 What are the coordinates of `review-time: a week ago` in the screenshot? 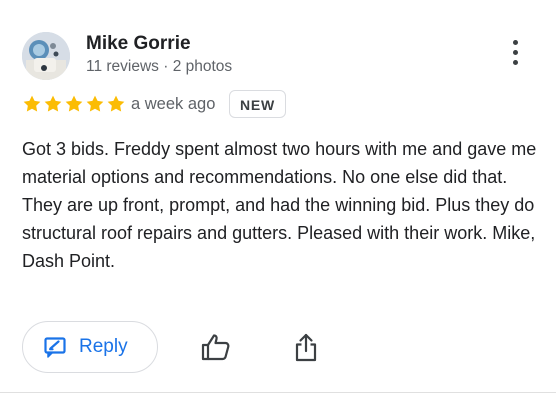 It's located at (173, 104).